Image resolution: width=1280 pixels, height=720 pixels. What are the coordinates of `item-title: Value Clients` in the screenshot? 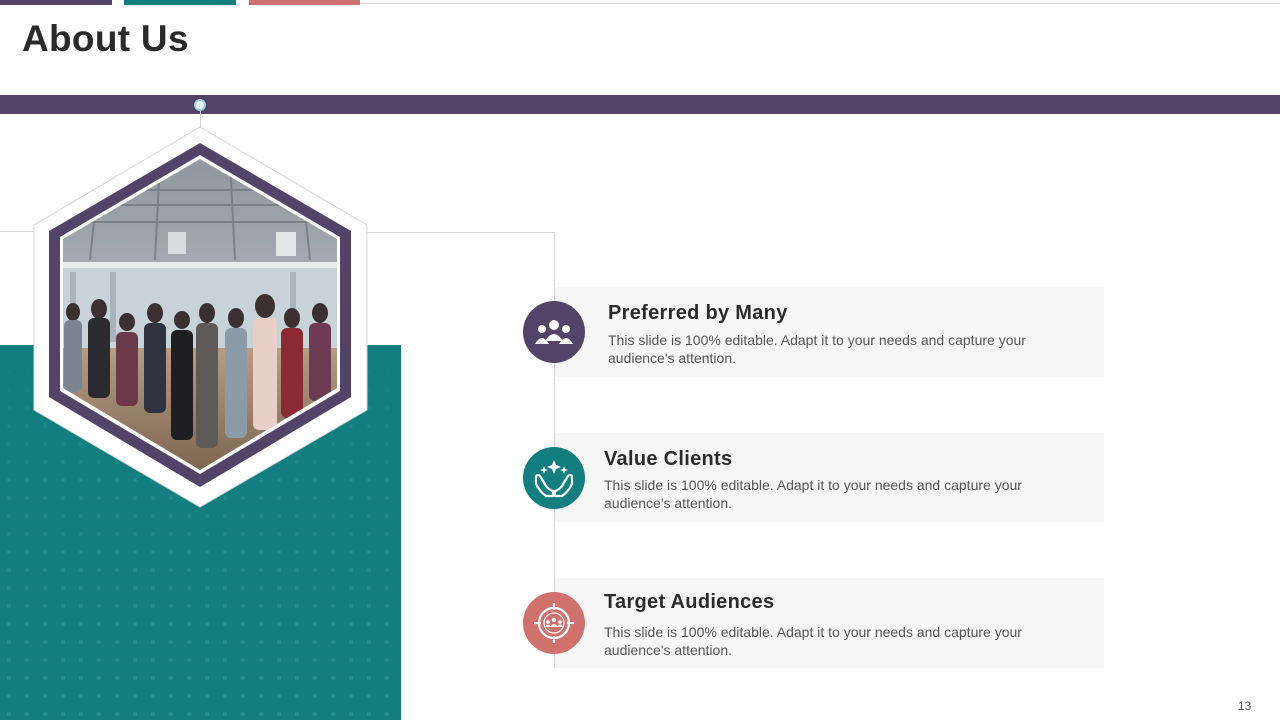 It's located at (668, 459).